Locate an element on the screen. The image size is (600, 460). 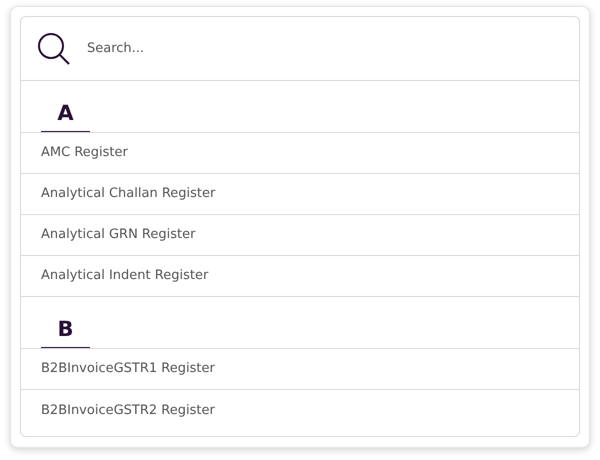
search-icon is located at coordinates (54, 49).